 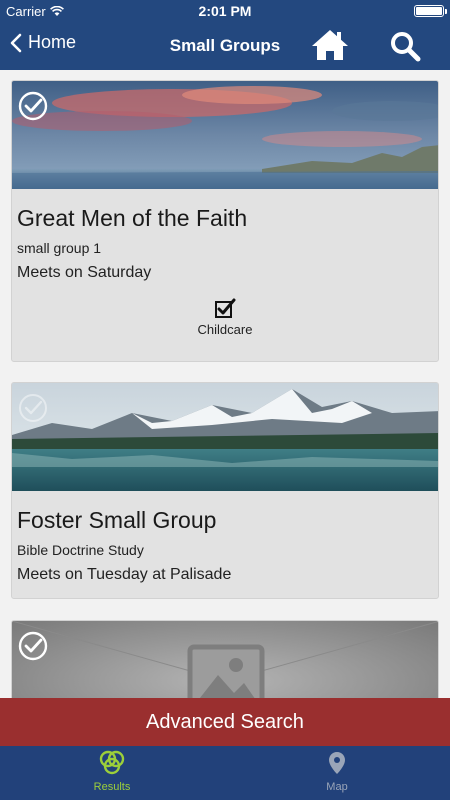 I want to click on group-description: small group 1, so click(x=59, y=248).